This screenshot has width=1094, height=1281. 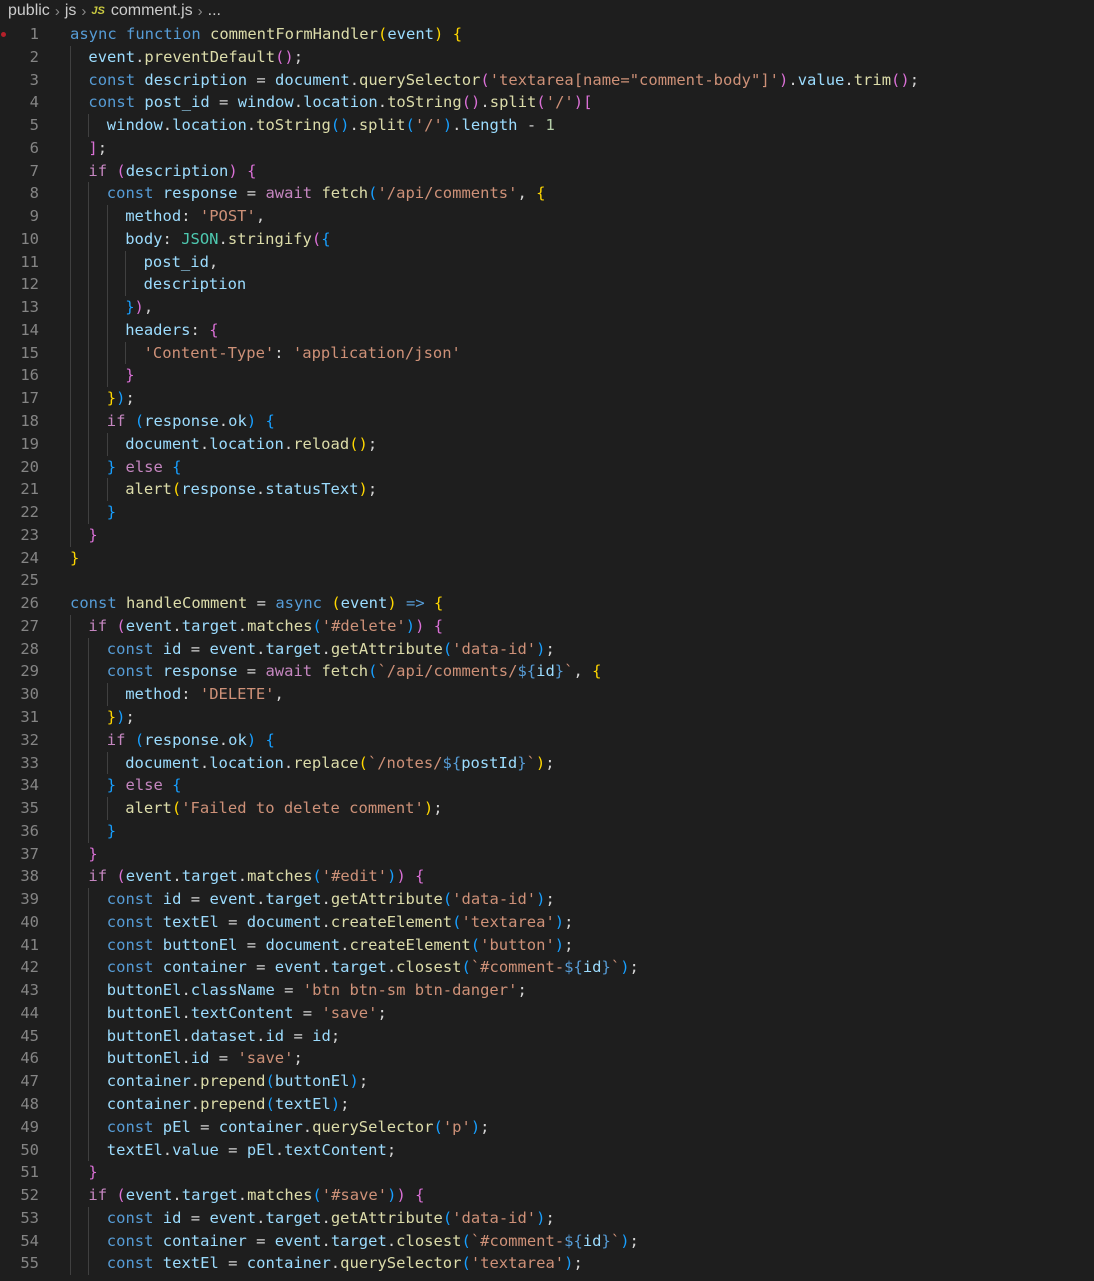 What do you see at coordinates (547, 740) in the screenshot?
I see `code-line: 32 if (response.ok) {` at bounding box center [547, 740].